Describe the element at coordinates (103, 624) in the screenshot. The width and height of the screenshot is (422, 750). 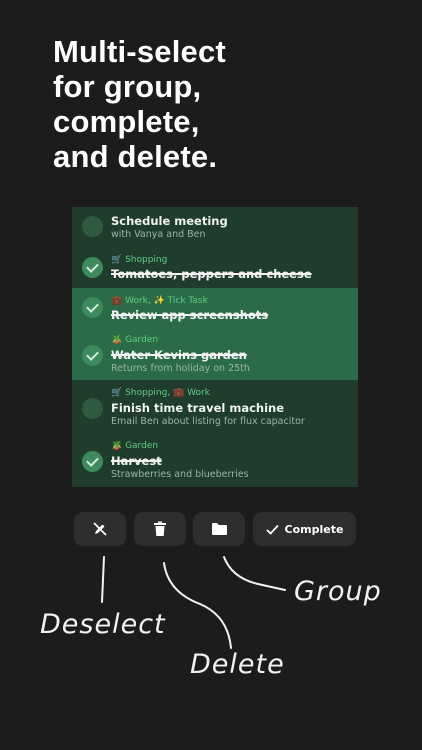
I see `deselect-annotation: Deselect` at that location.